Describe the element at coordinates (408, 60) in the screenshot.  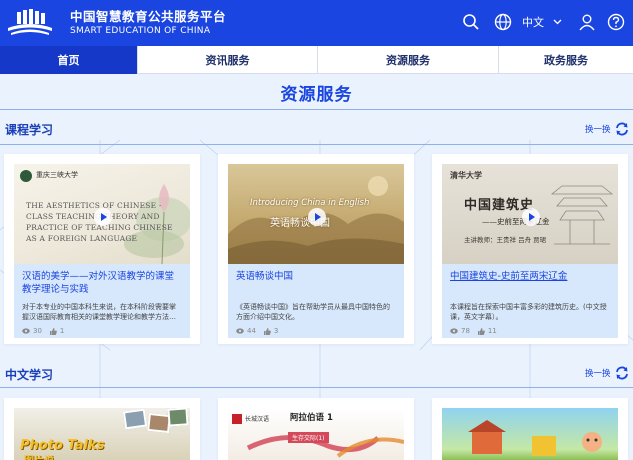
I see `nav-item-resources: 资源服务` at that location.